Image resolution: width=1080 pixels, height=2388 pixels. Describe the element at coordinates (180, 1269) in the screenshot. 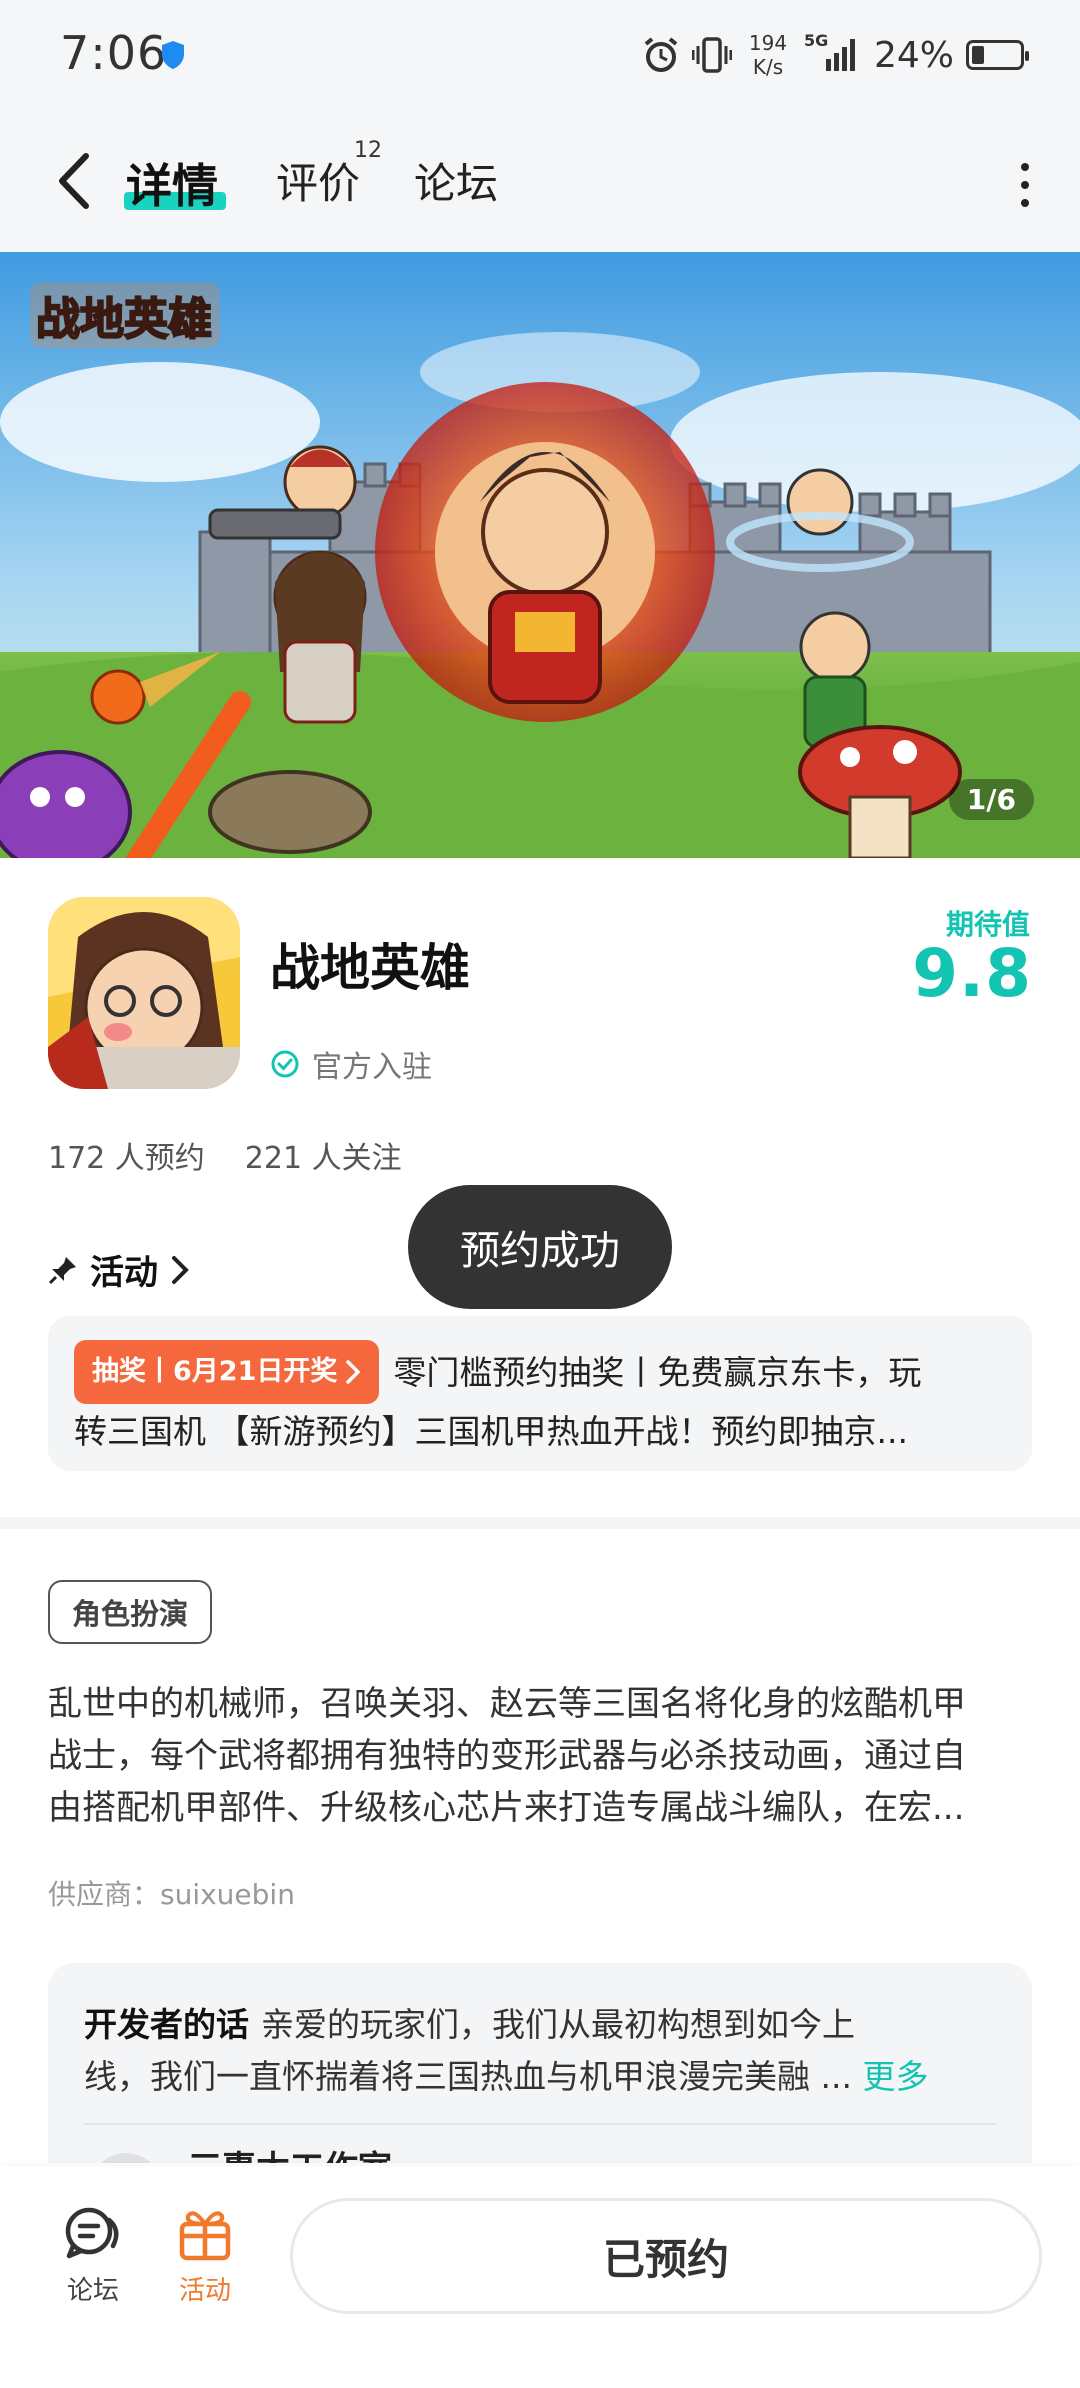

I see `chevron-right-icon` at that location.